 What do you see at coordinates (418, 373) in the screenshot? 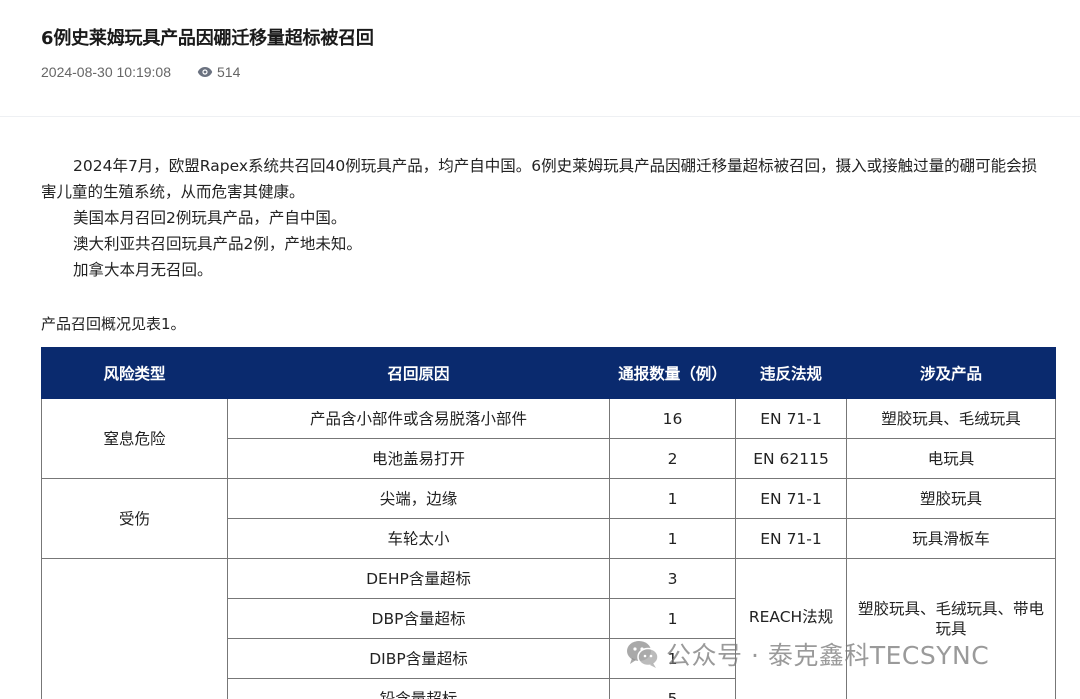
I see `column-header: 召回原因` at bounding box center [418, 373].